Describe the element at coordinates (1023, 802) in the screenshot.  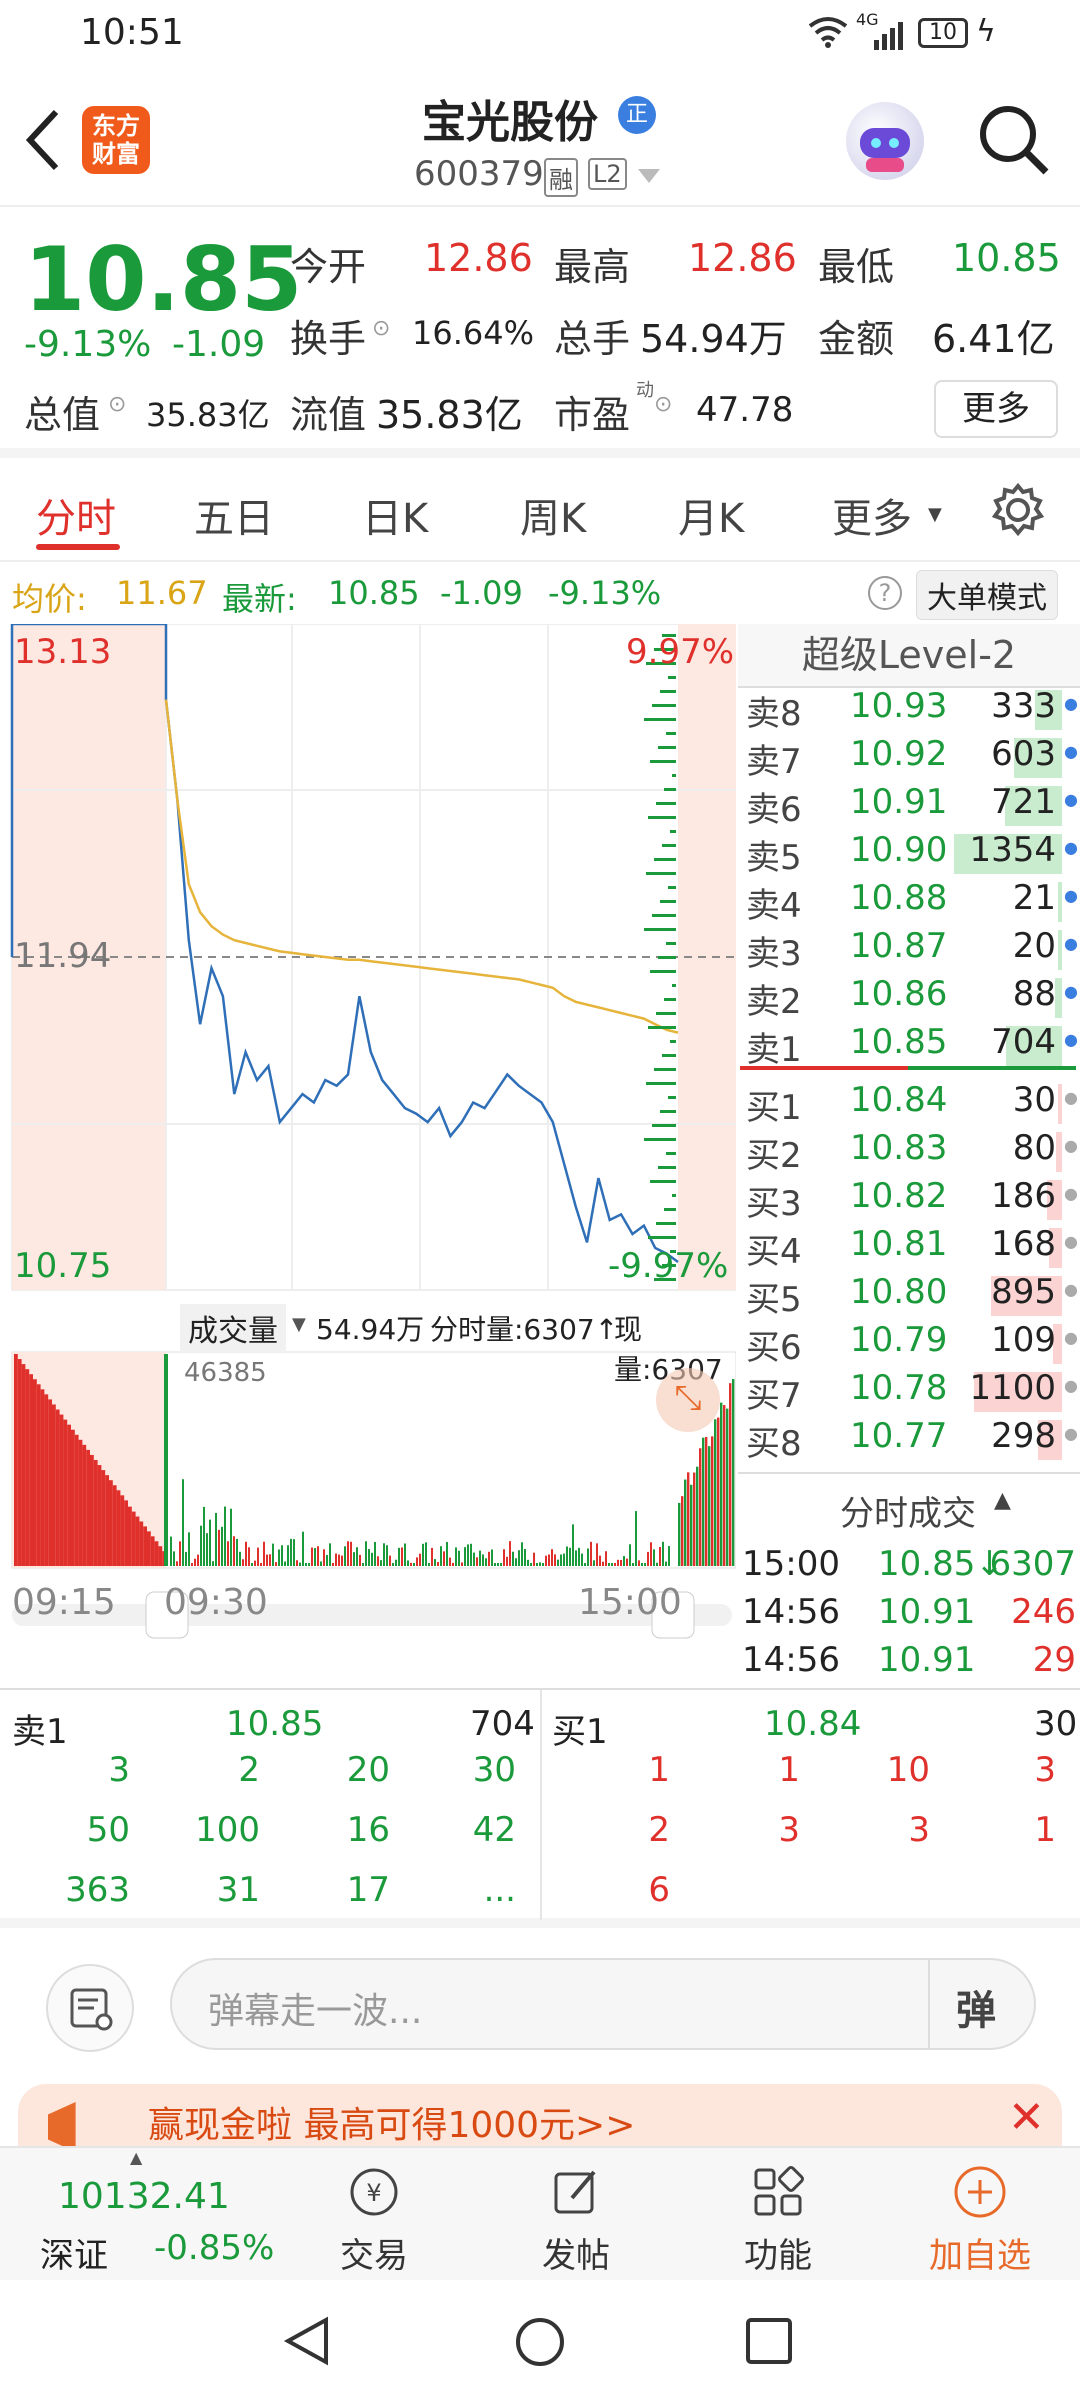
I see `ask-volume: 721` at that location.